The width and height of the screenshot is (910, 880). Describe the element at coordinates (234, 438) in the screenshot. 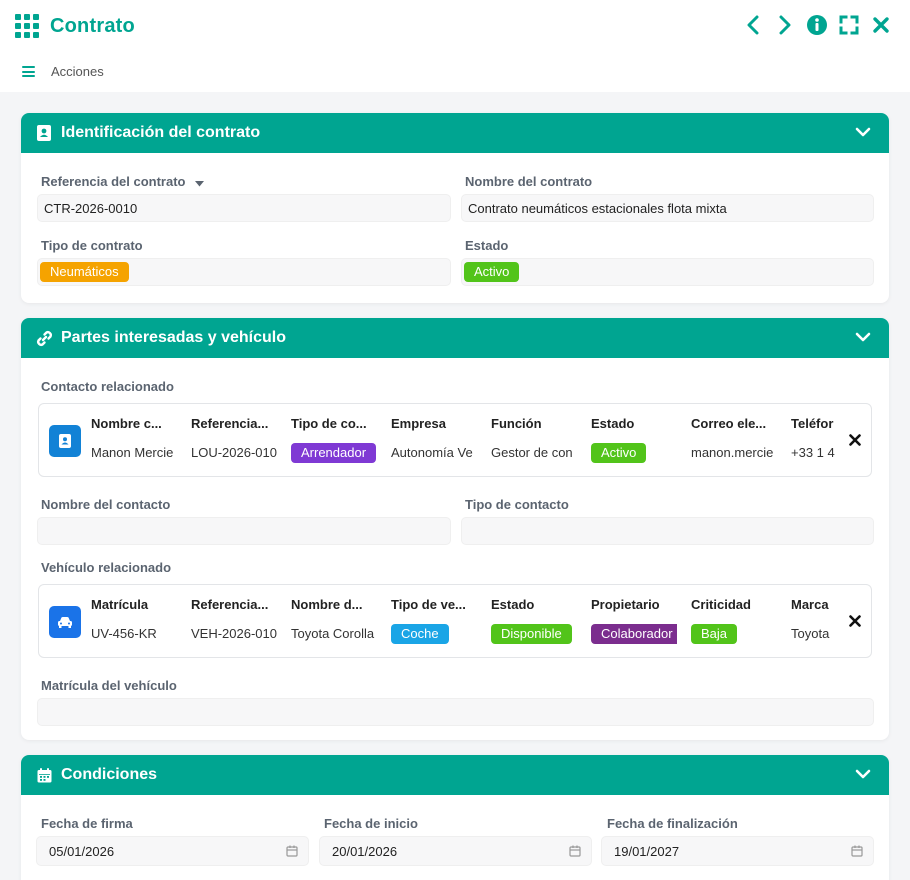

I see `contact-col-reference: Referencia... LOU-2026-010` at that location.